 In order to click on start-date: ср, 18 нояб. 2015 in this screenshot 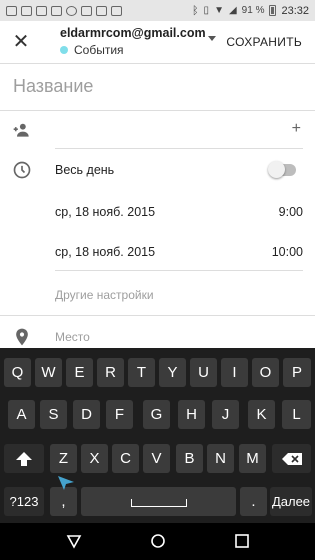, I will do `click(105, 212)`.